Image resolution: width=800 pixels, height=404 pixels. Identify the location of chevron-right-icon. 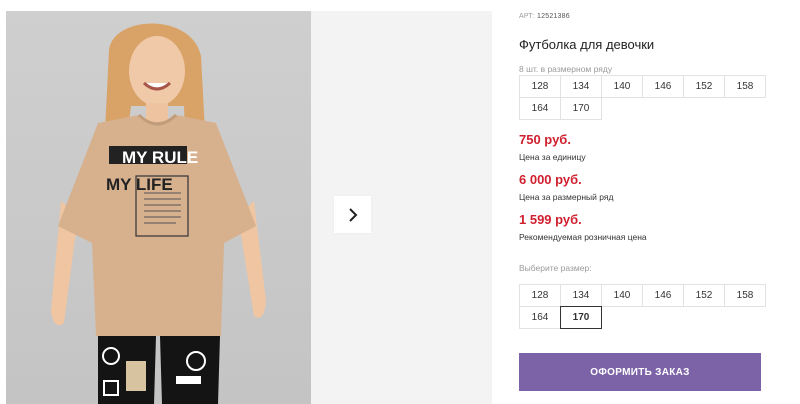
(352, 214).